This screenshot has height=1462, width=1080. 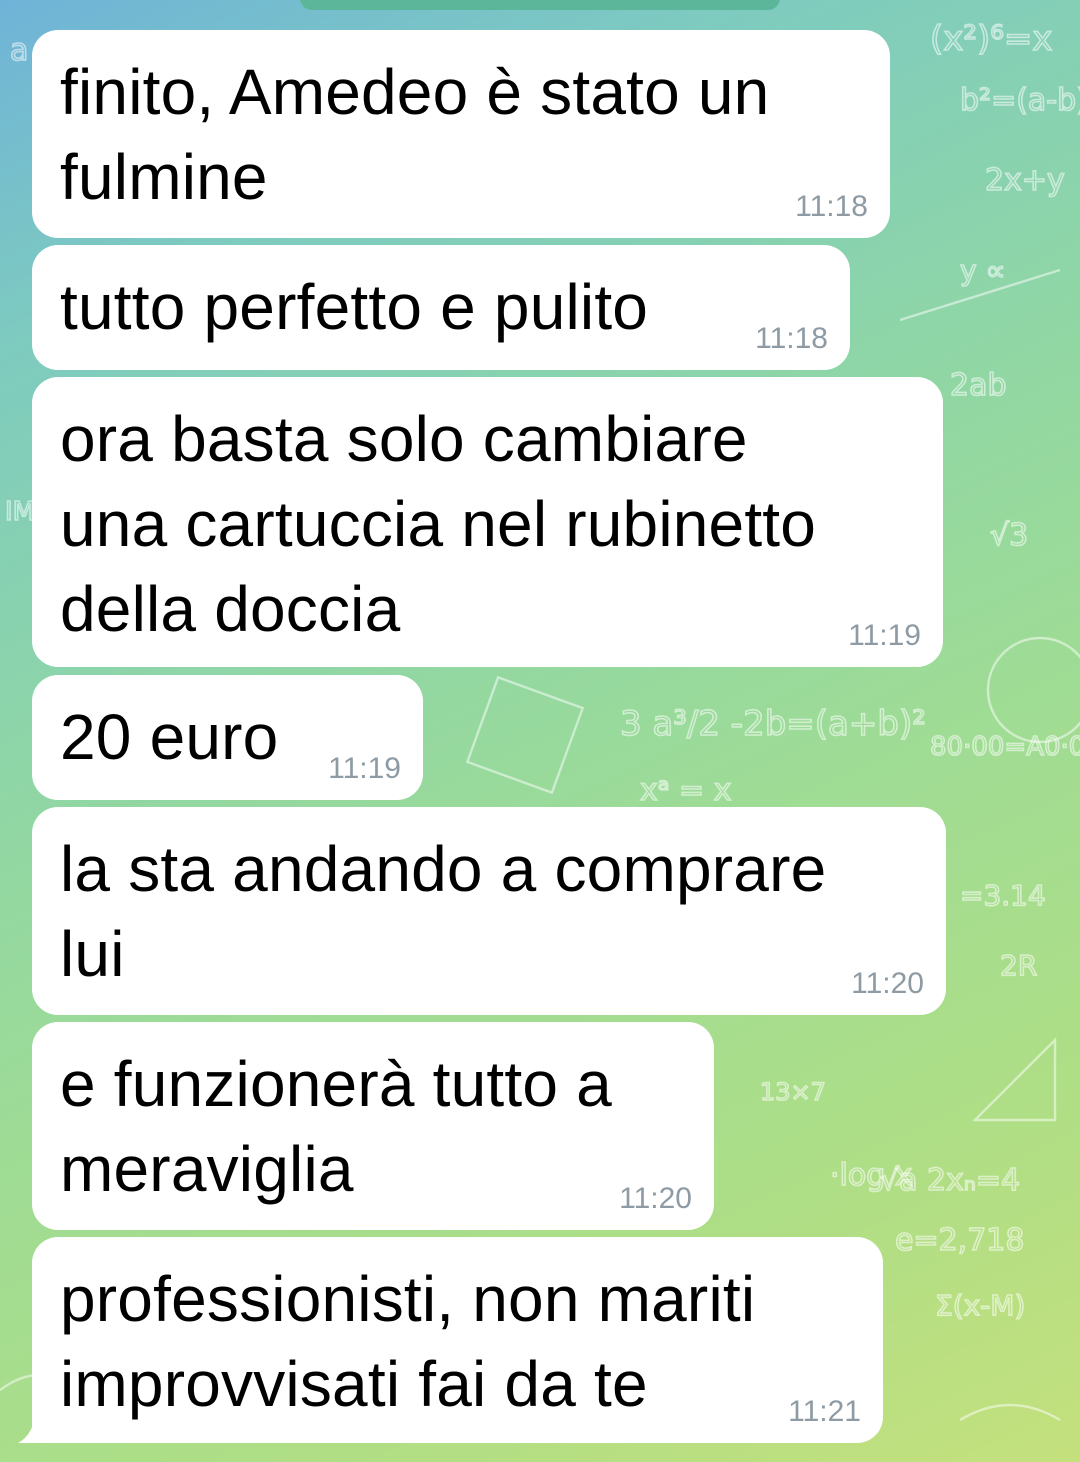 What do you see at coordinates (978, 385) in the screenshot?
I see `svg-text: 2ab` at bounding box center [978, 385].